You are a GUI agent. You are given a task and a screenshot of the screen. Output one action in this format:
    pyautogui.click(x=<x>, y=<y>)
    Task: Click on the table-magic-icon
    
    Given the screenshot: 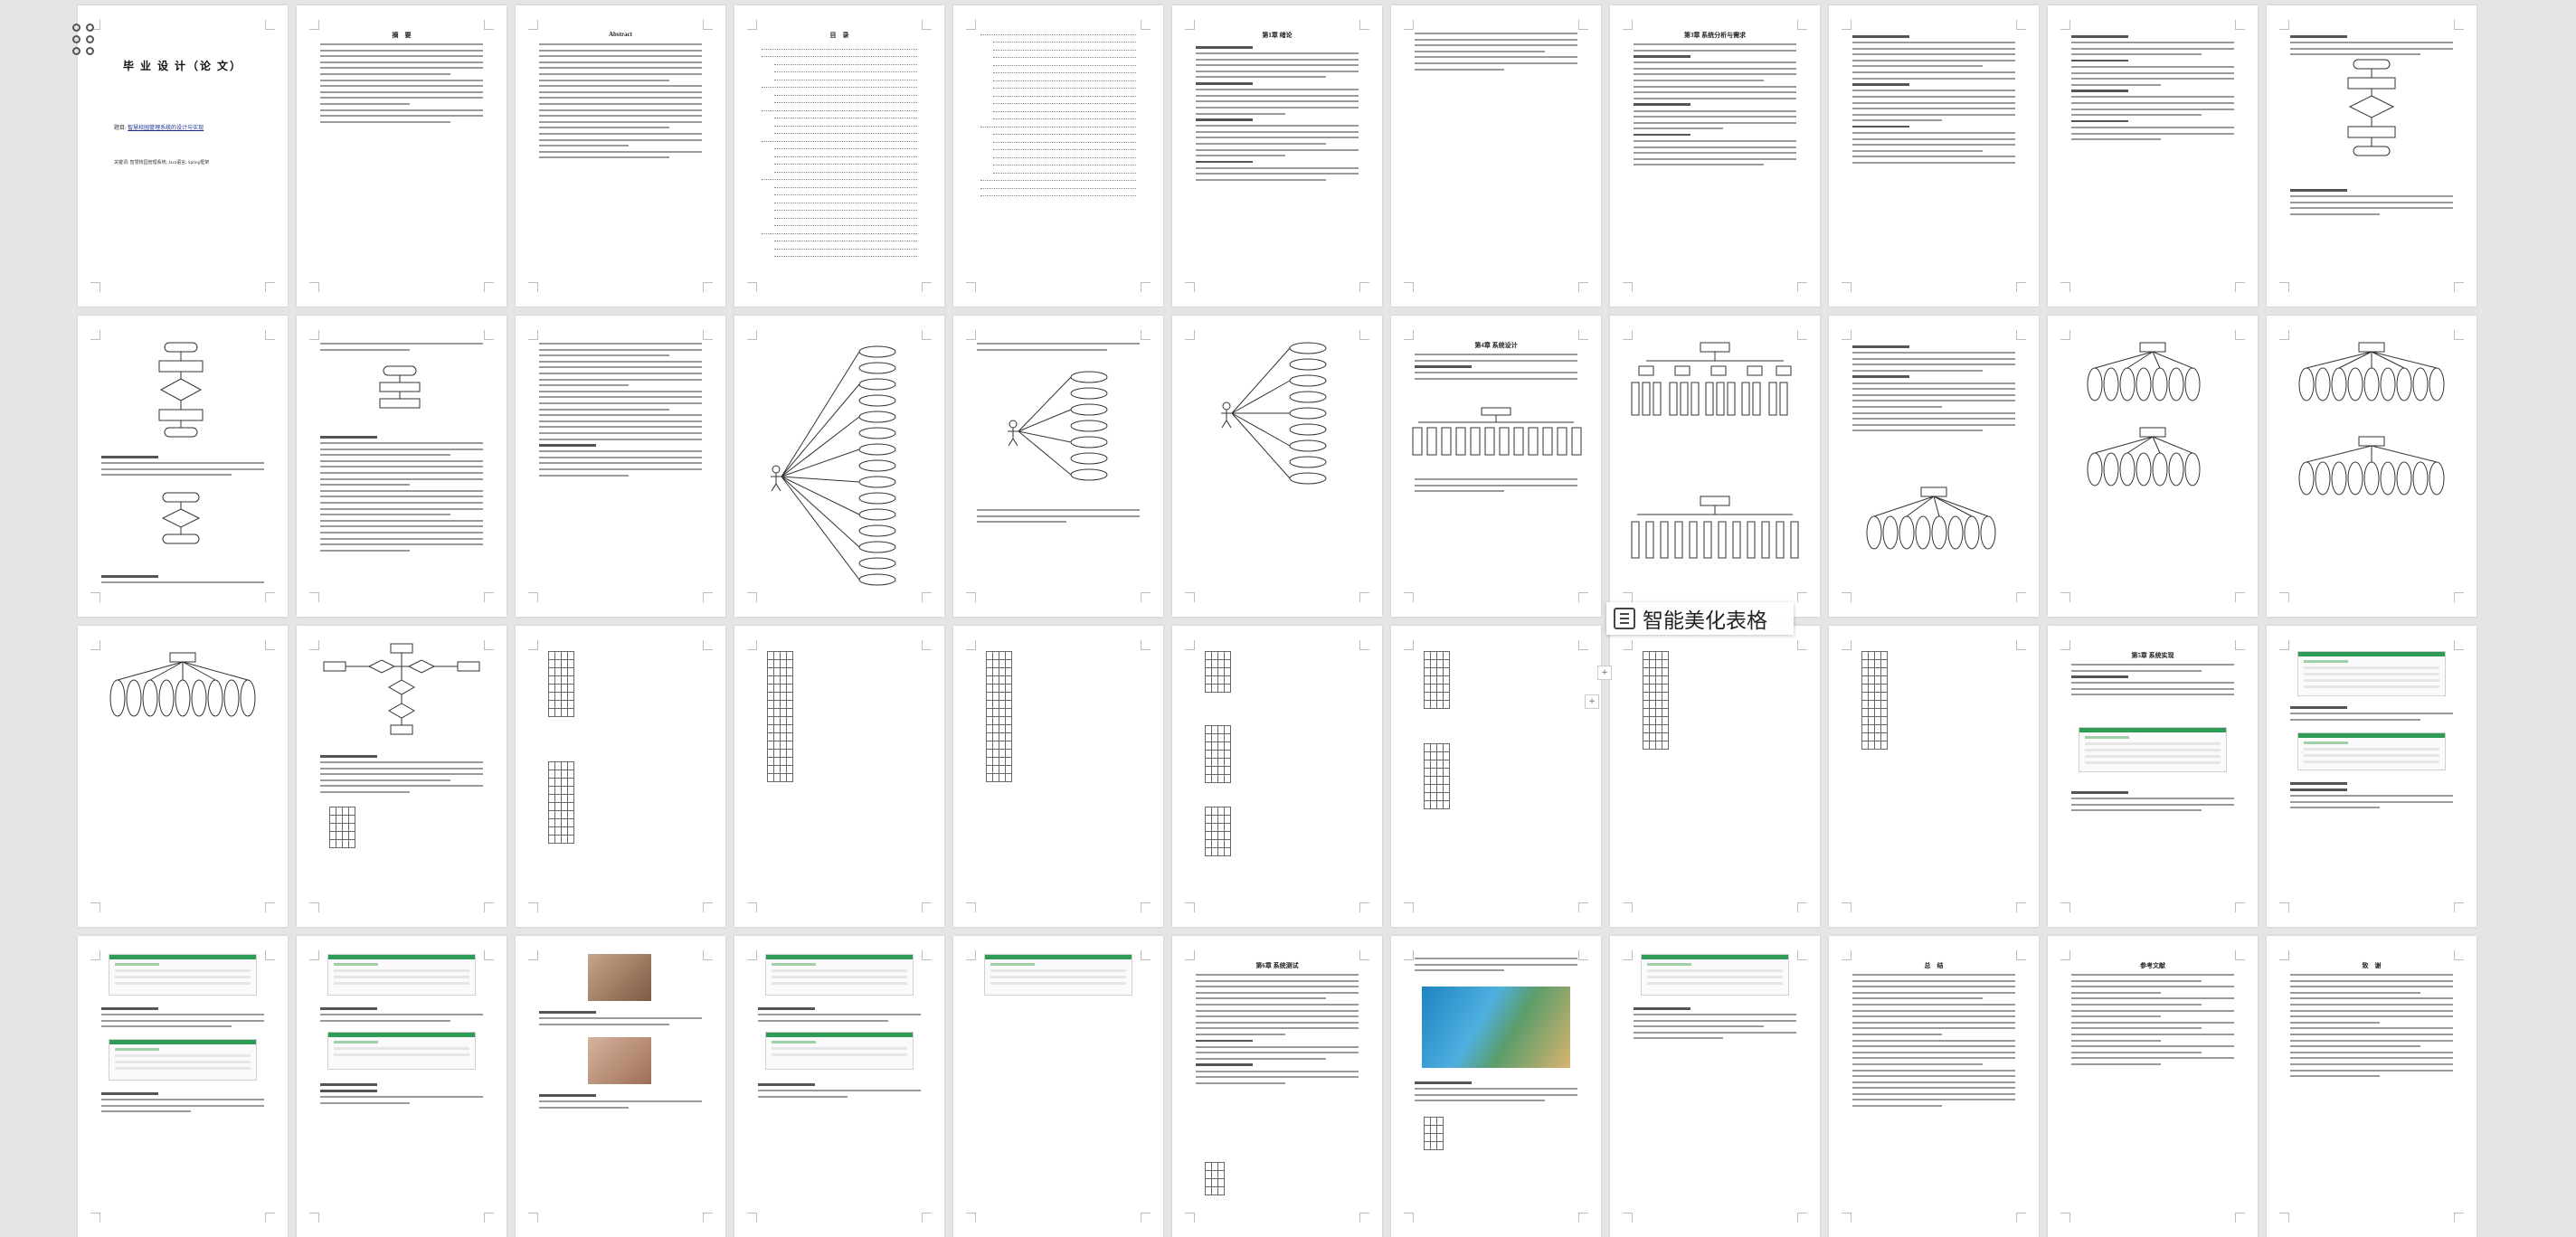 What is the action you would take?
    pyautogui.click(x=1625, y=618)
    